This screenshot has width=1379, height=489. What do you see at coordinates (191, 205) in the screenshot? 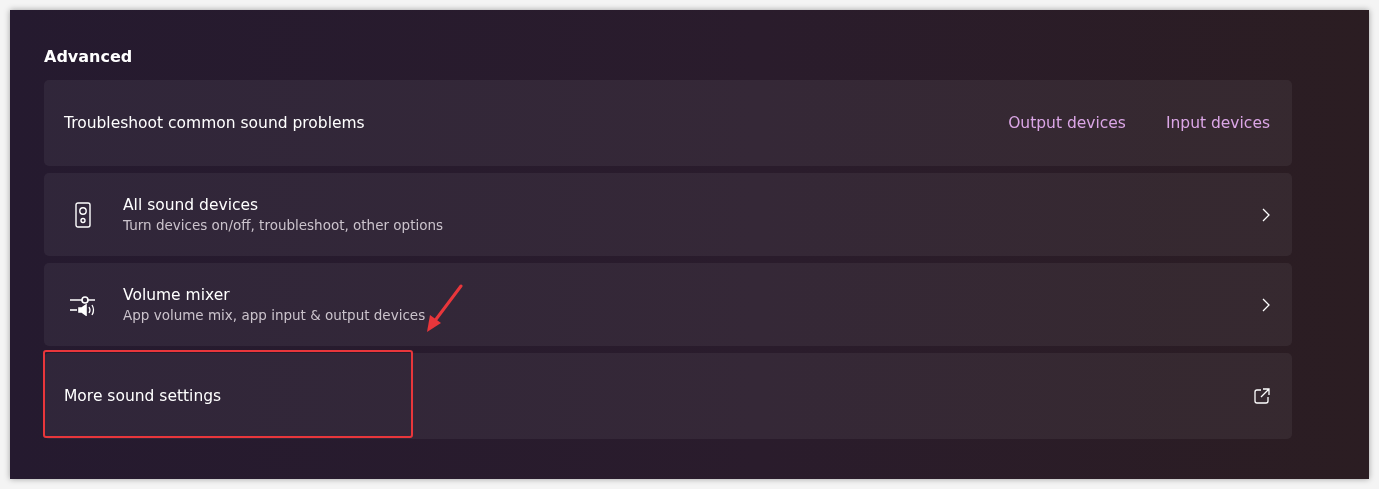
I see `card-title: All sound devices` at bounding box center [191, 205].